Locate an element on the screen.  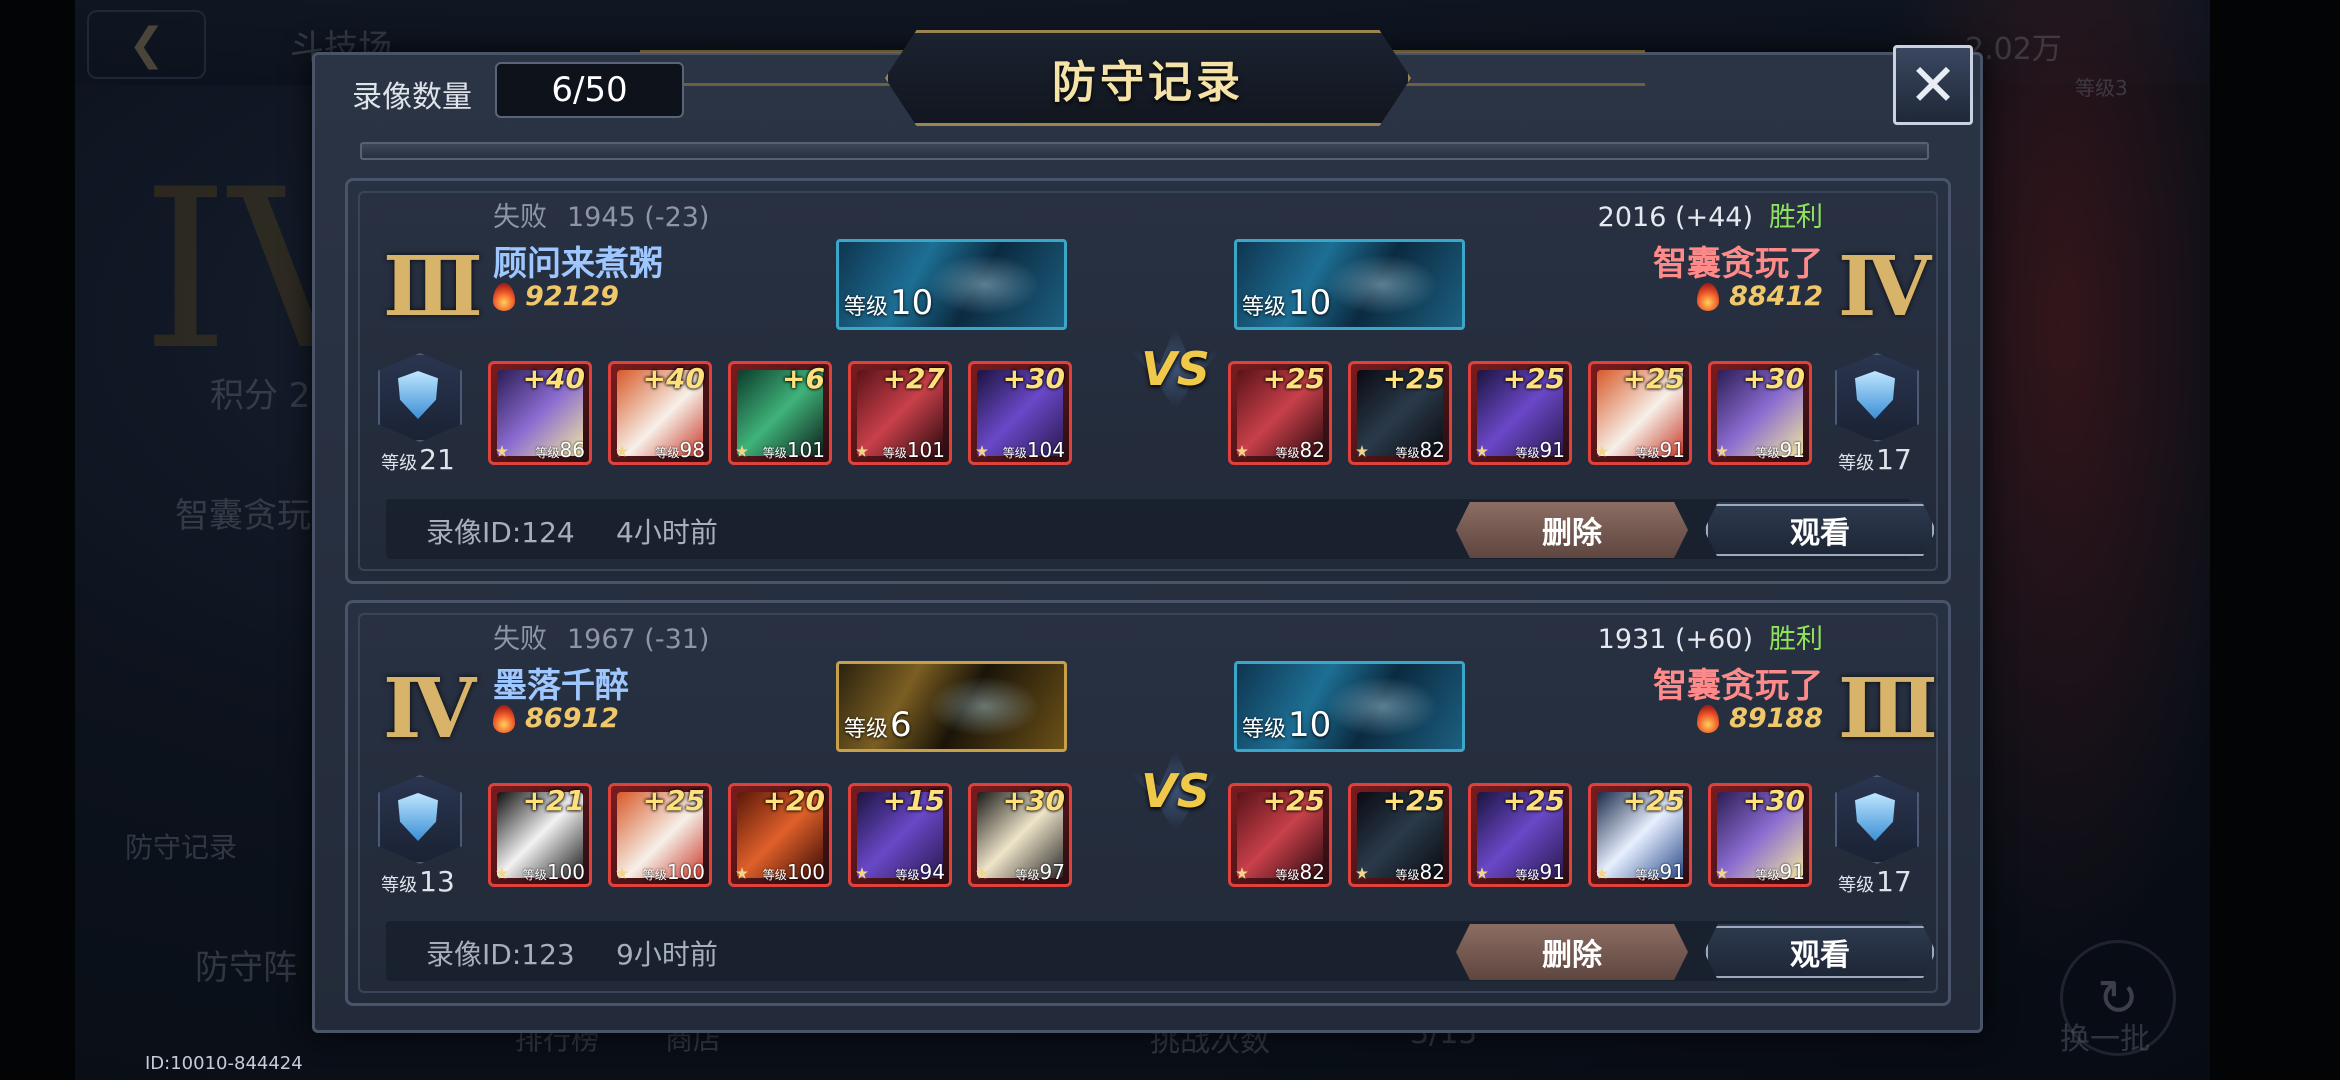
left-power-value: 92129 is located at coordinates (572, 296).